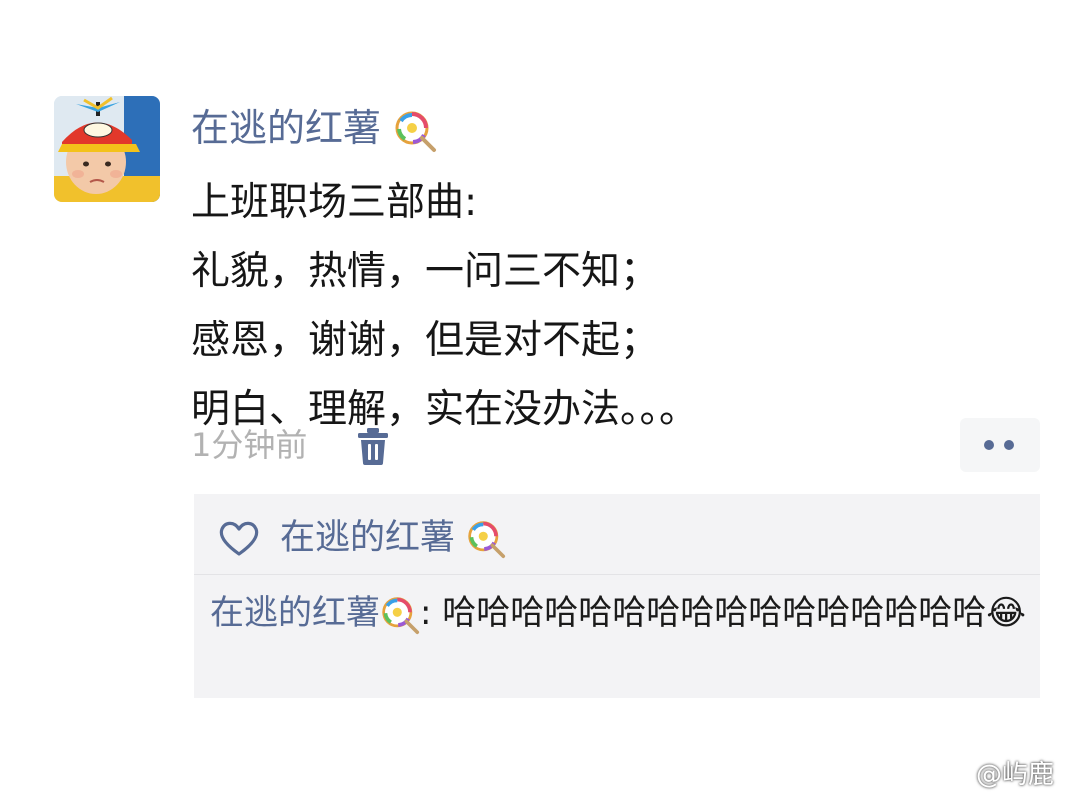 The height and width of the screenshot is (804, 1080). What do you see at coordinates (249, 445) in the screenshot?
I see `post-time: 1分钟前` at bounding box center [249, 445].